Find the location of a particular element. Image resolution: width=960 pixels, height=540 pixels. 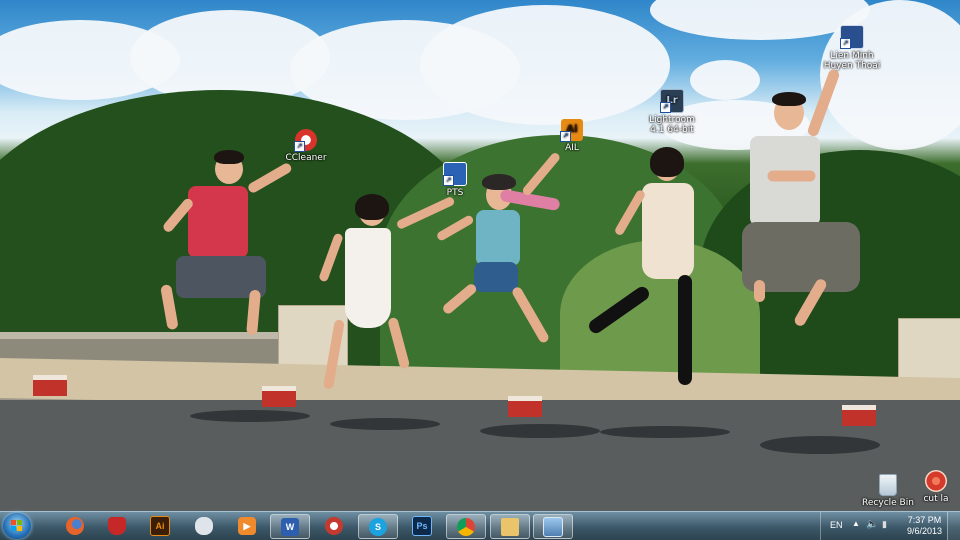

desktop-icon-label: Huyen Thoai is located at coordinates (852, 66).